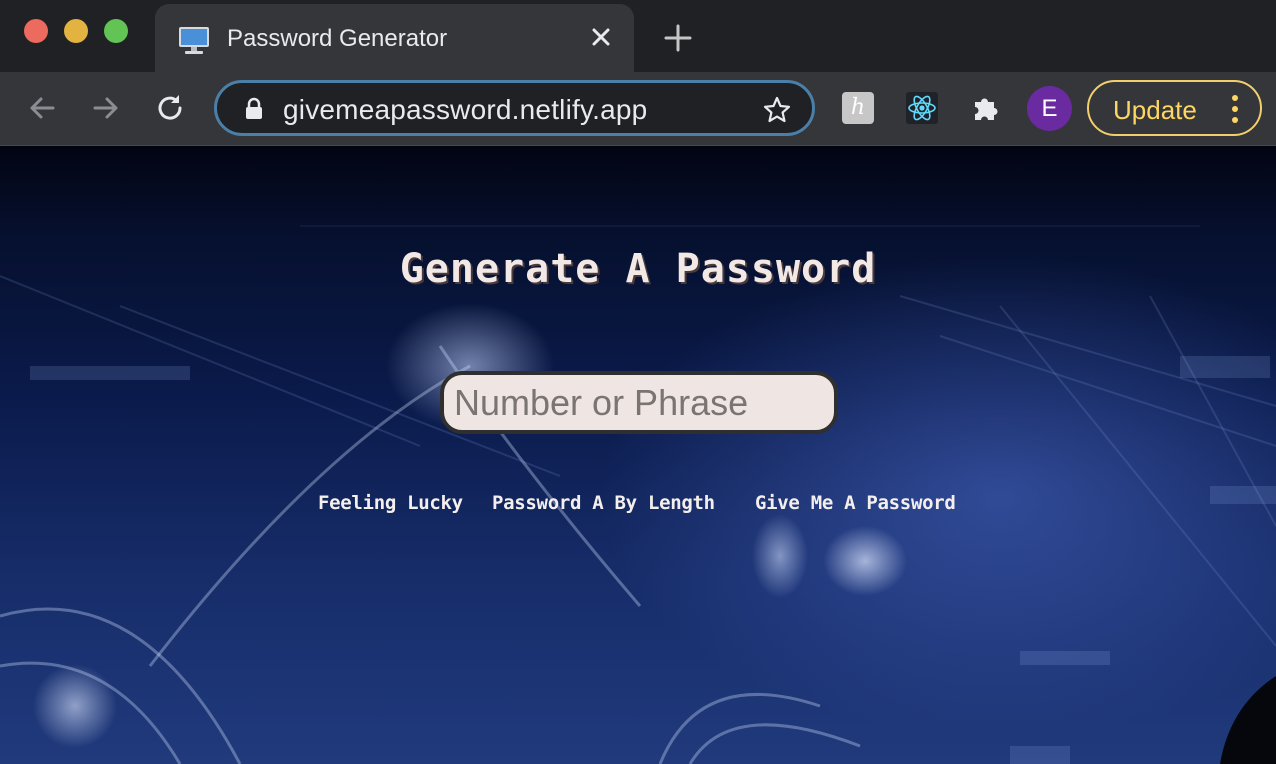 The image size is (1276, 764). Describe the element at coordinates (76, 31) in the screenshot. I see `window-minimize-button` at that location.